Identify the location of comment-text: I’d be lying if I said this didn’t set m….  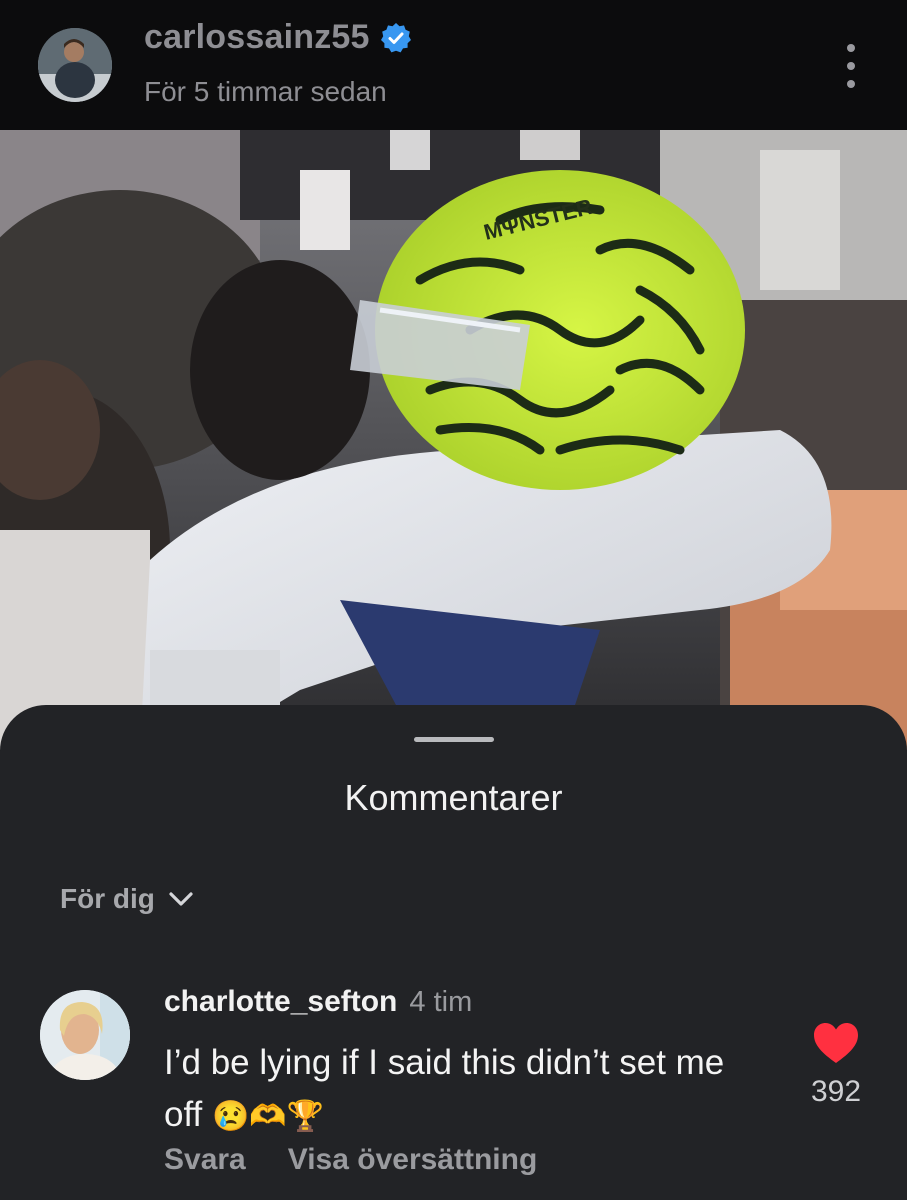
(464, 1090).